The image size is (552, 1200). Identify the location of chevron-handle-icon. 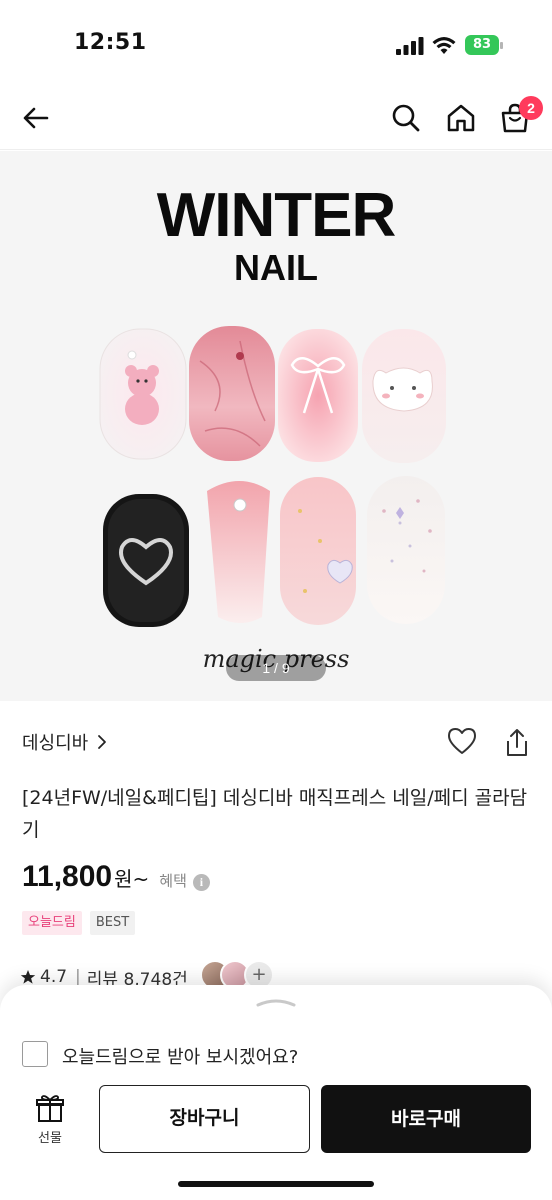
(276, 1002).